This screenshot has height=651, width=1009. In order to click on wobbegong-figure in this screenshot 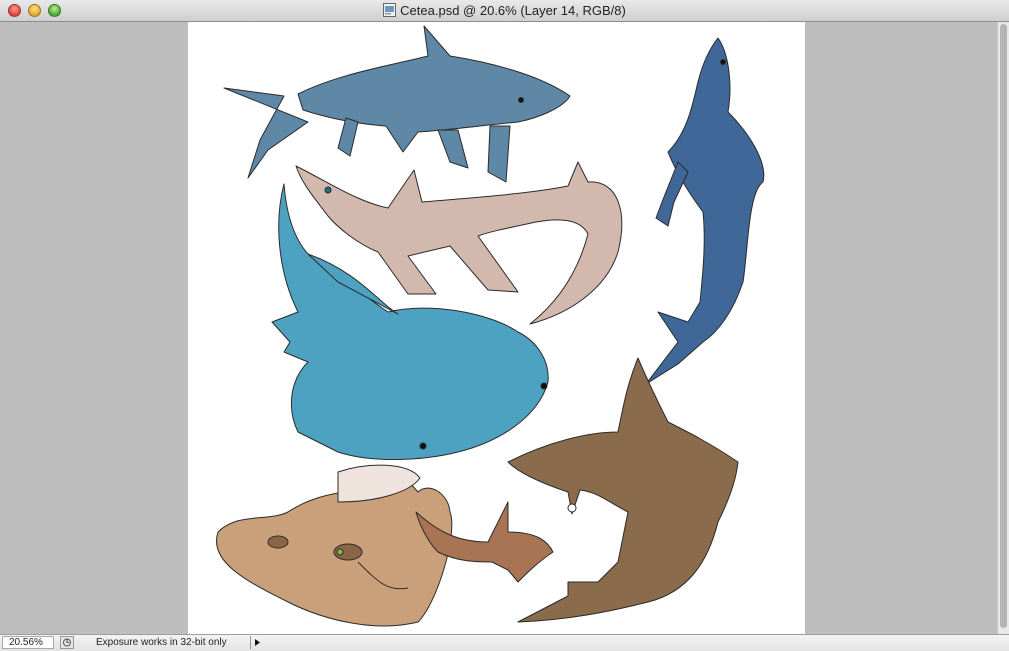, I will do `click(334, 545)`.